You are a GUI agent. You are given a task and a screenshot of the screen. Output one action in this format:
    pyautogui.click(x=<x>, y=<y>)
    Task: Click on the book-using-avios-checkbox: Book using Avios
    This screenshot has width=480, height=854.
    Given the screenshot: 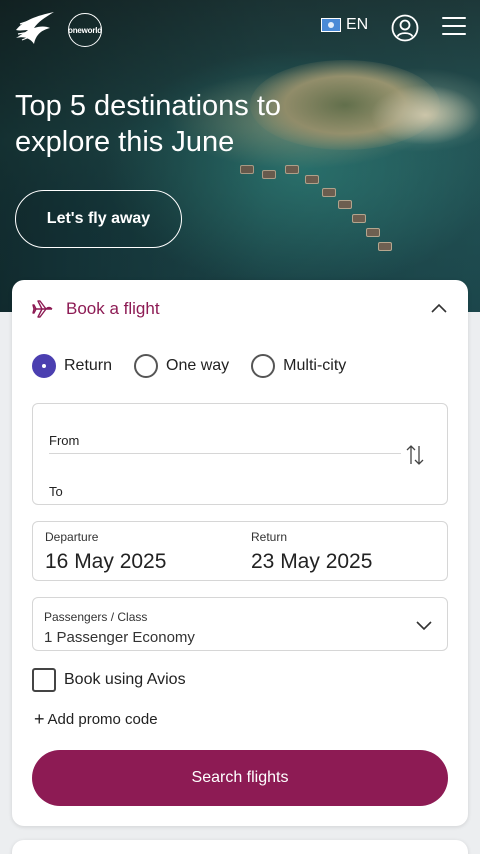 What is the action you would take?
    pyautogui.click(x=109, y=680)
    